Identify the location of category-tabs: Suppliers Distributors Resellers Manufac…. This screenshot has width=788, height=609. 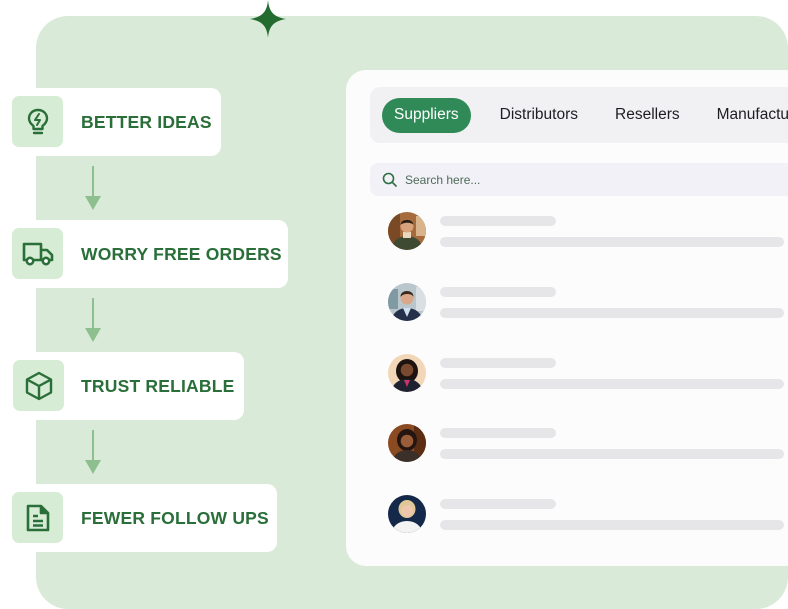
(579, 115).